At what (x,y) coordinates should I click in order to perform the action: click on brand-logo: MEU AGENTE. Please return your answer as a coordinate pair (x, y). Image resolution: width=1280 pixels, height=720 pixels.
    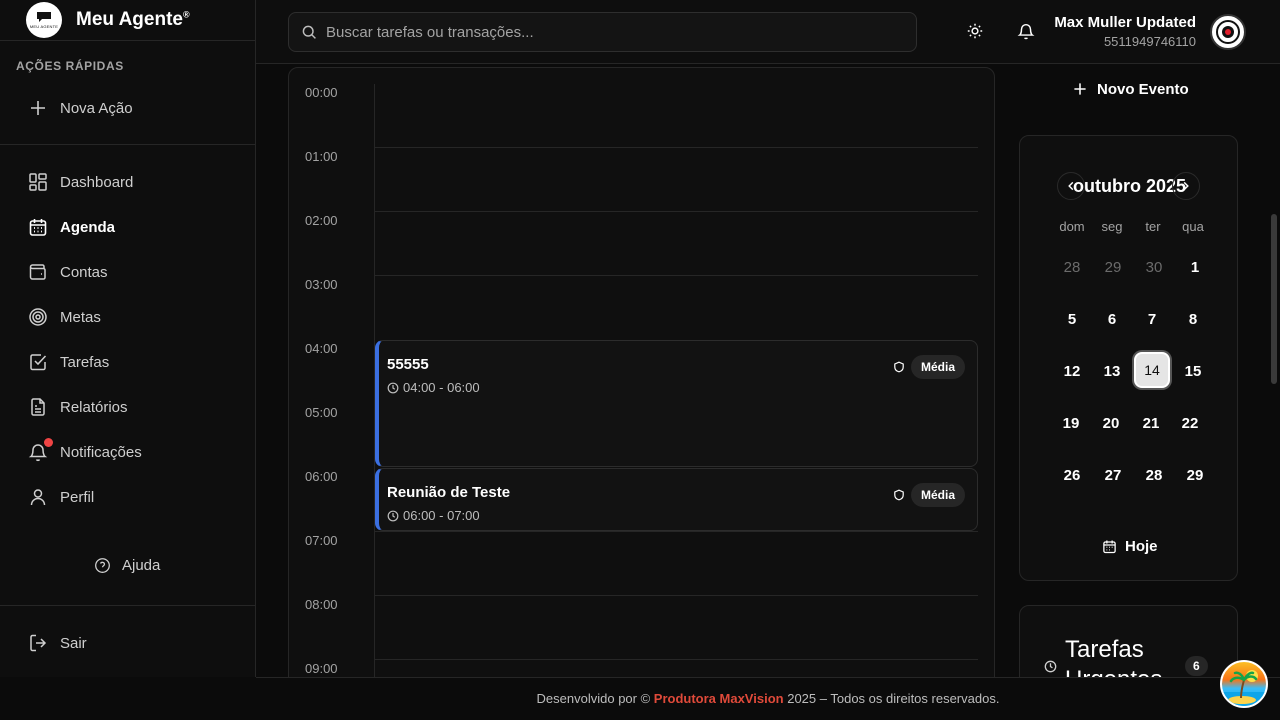
    Looking at the image, I should click on (44, 20).